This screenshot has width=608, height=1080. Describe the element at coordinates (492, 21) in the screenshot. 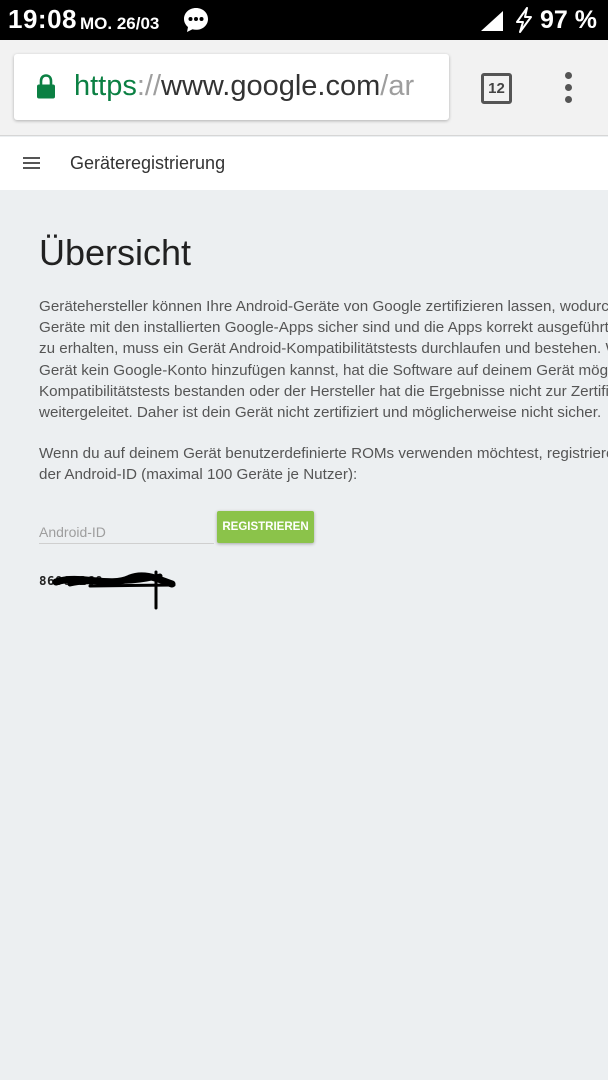

I see `signal-icon` at that location.